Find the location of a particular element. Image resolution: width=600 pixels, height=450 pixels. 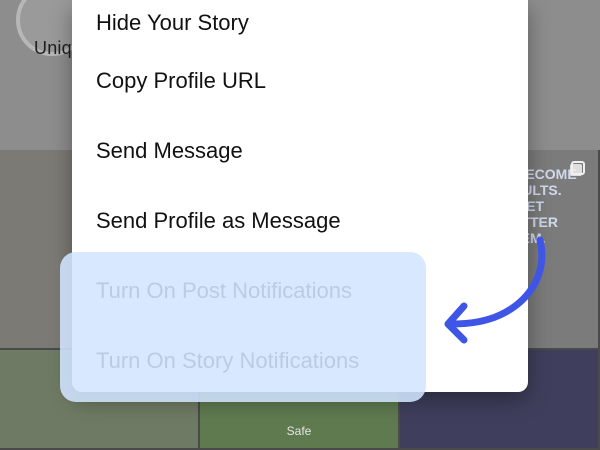

menu-item-label: Copy Profile URL is located at coordinates (181, 80).